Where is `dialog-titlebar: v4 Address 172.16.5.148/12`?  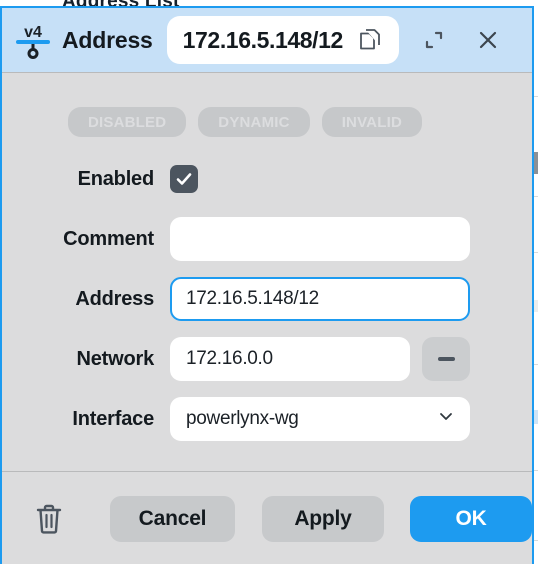 dialog-titlebar: v4 Address 172.16.5.148/12 is located at coordinates (267, 40).